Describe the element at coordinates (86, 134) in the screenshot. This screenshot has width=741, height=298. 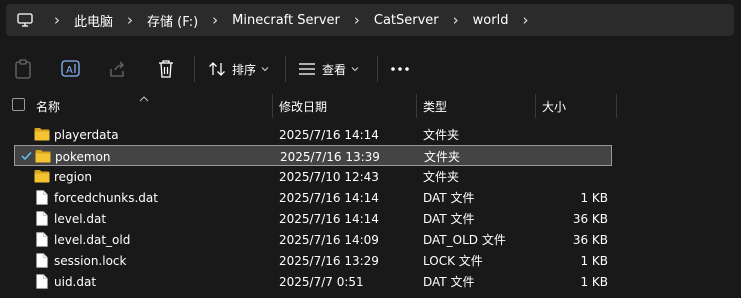
I see `file-name: playerdata` at that location.